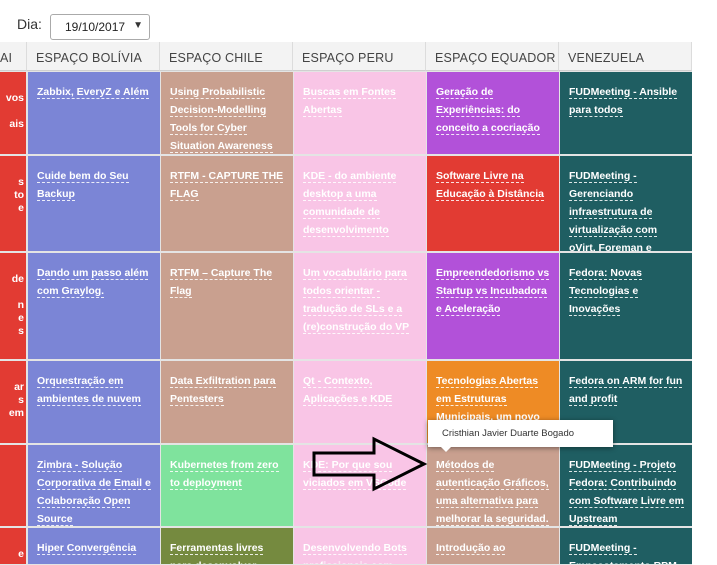 The height and width of the screenshot is (565, 717). What do you see at coordinates (224, 474) in the screenshot?
I see `session-title-link: Kubernetes from zero to deployment` at bounding box center [224, 474].